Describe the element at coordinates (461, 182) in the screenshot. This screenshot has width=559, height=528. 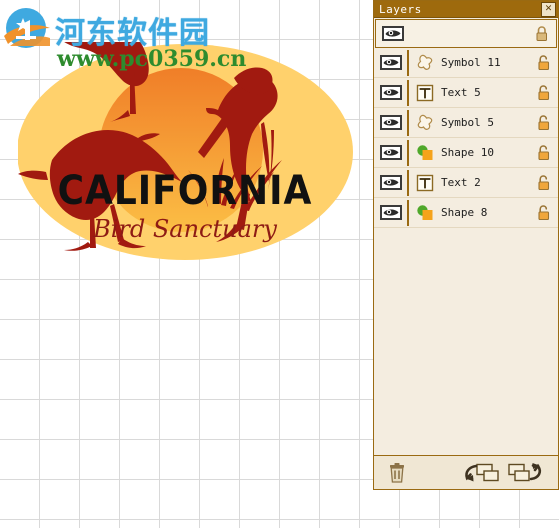
I see `layer-name: Text 2` at that location.